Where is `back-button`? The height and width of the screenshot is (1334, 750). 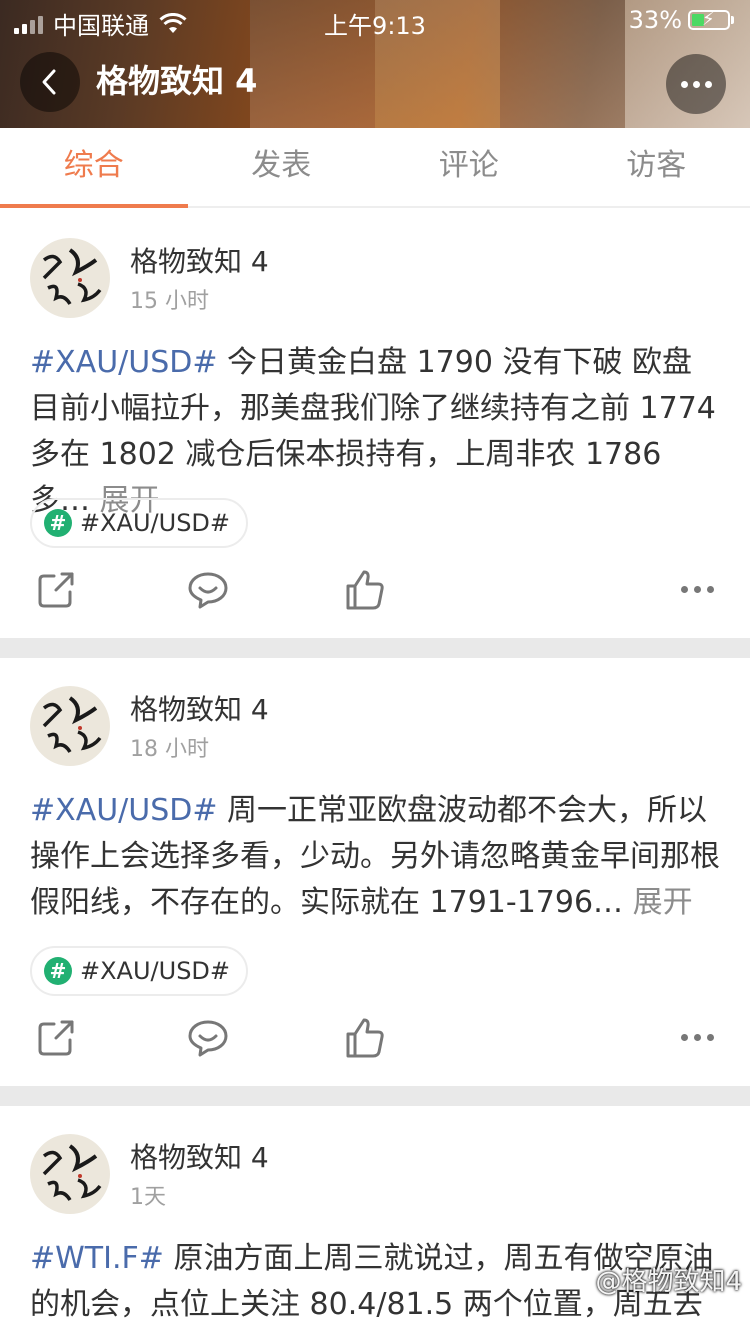
back-button is located at coordinates (50, 82).